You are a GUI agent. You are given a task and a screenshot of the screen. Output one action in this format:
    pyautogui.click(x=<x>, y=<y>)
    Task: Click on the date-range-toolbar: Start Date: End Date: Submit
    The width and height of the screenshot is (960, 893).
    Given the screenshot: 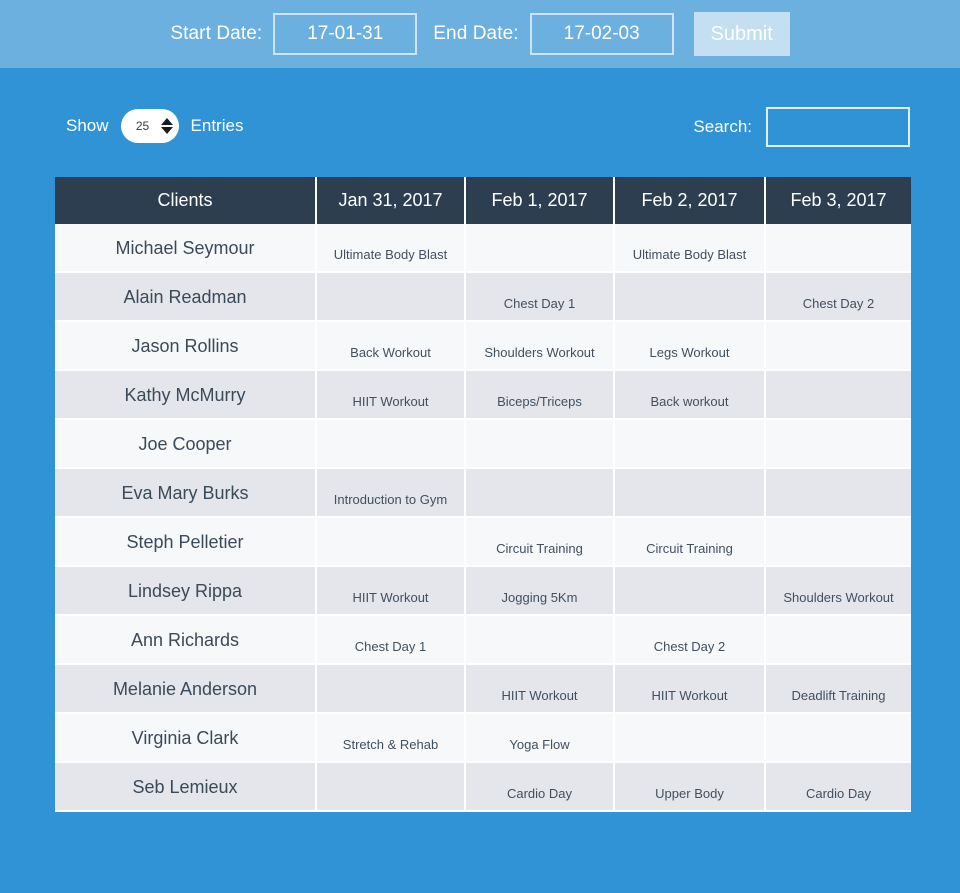 What is the action you would take?
    pyautogui.click(x=480, y=34)
    